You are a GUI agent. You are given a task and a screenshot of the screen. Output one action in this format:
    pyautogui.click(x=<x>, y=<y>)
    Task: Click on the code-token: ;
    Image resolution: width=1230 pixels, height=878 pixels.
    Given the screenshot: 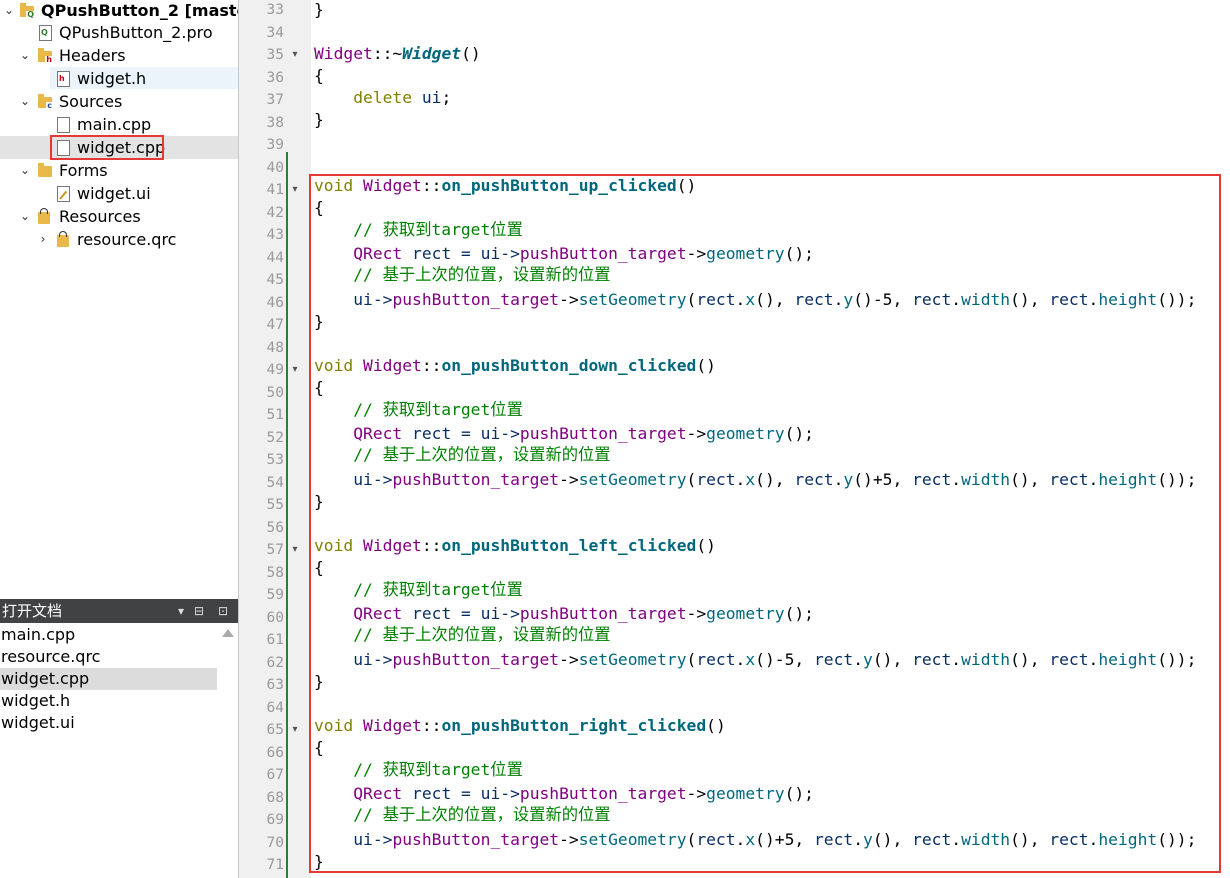 What is the action you would take?
    pyautogui.click(x=446, y=97)
    